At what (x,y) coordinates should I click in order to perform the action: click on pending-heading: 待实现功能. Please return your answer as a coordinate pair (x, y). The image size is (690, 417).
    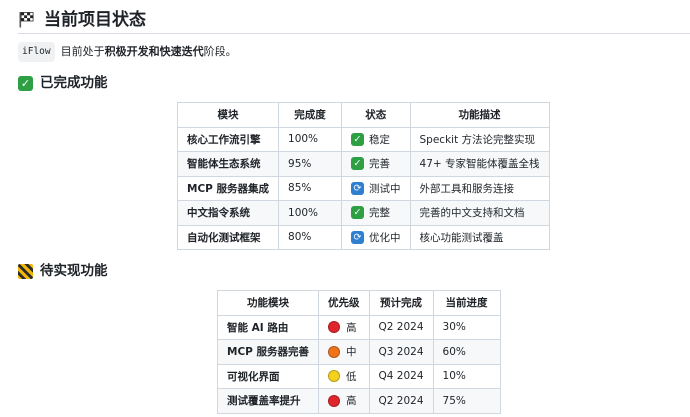
    Looking at the image, I should click on (63, 271).